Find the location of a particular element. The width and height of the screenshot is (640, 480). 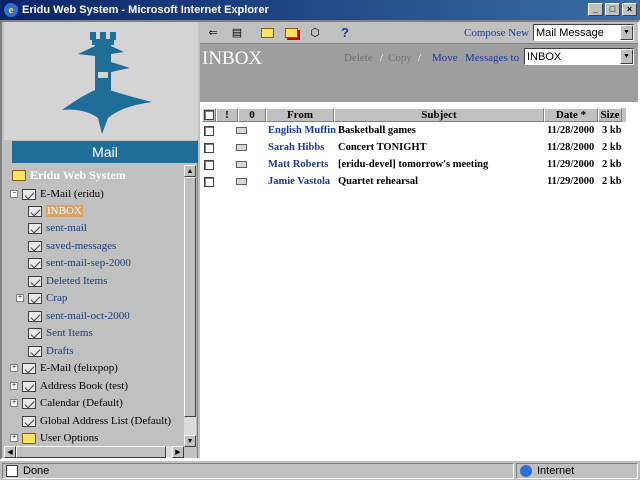

ie-icon: e is located at coordinates (11, 10).